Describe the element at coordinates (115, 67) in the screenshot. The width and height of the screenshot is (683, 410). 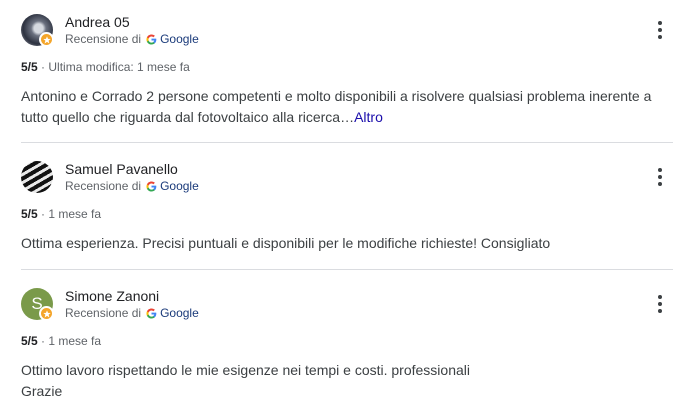
I see `review-time: · Ultima modifica: 1 mese fa` at that location.